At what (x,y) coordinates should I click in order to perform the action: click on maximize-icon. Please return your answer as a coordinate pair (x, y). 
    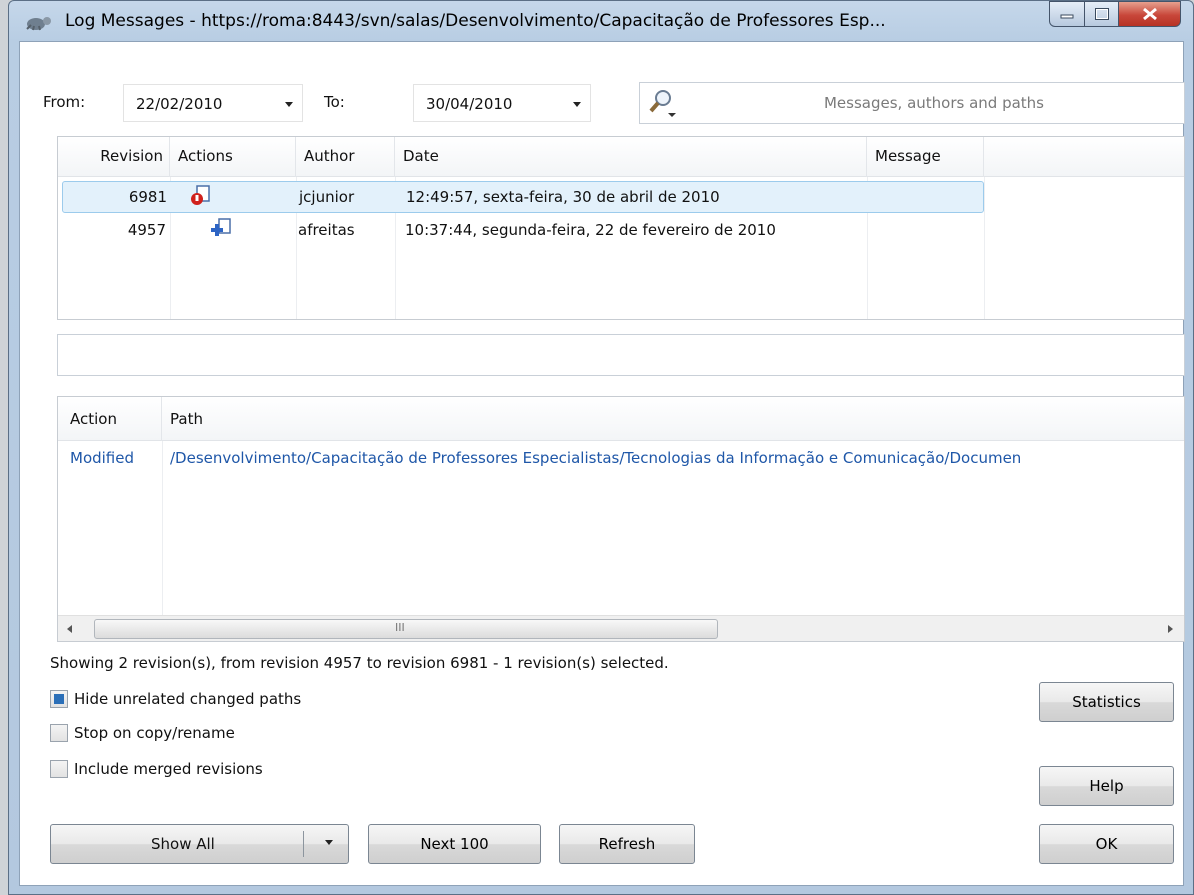
    Looking at the image, I should click on (1101, 14).